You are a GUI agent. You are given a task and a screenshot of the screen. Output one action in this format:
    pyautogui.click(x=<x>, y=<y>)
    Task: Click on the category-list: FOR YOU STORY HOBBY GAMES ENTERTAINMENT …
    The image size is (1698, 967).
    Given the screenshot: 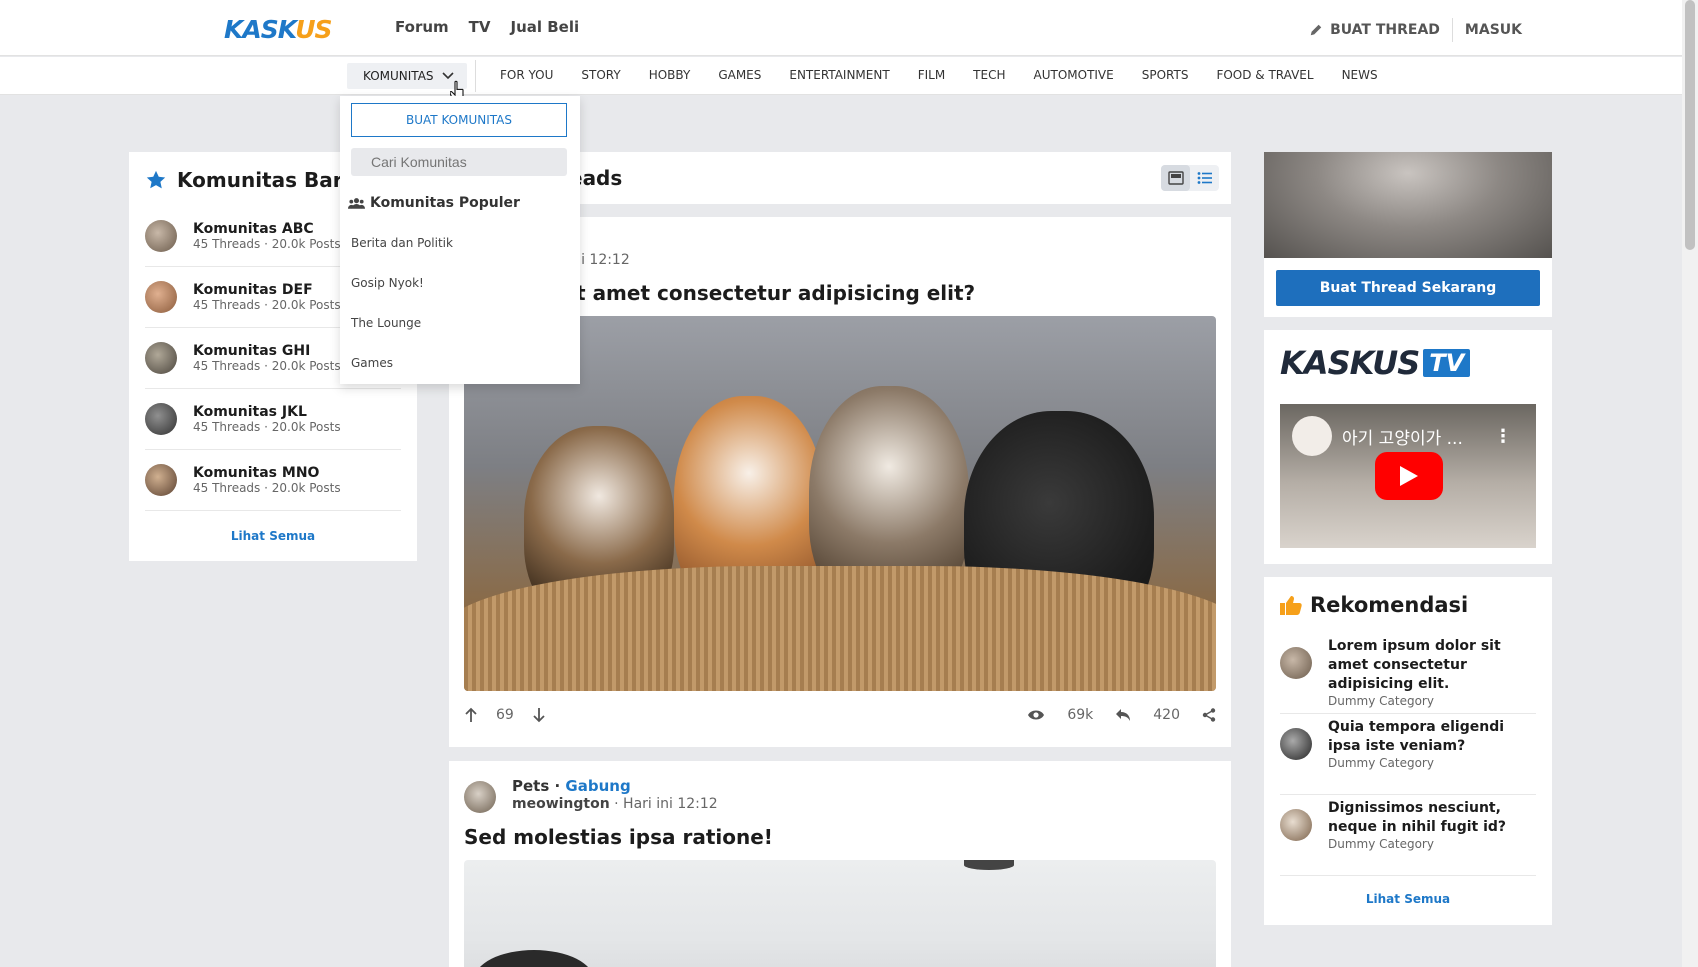 What is the action you would take?
    pyautogui.click(x=939, y=75)
    